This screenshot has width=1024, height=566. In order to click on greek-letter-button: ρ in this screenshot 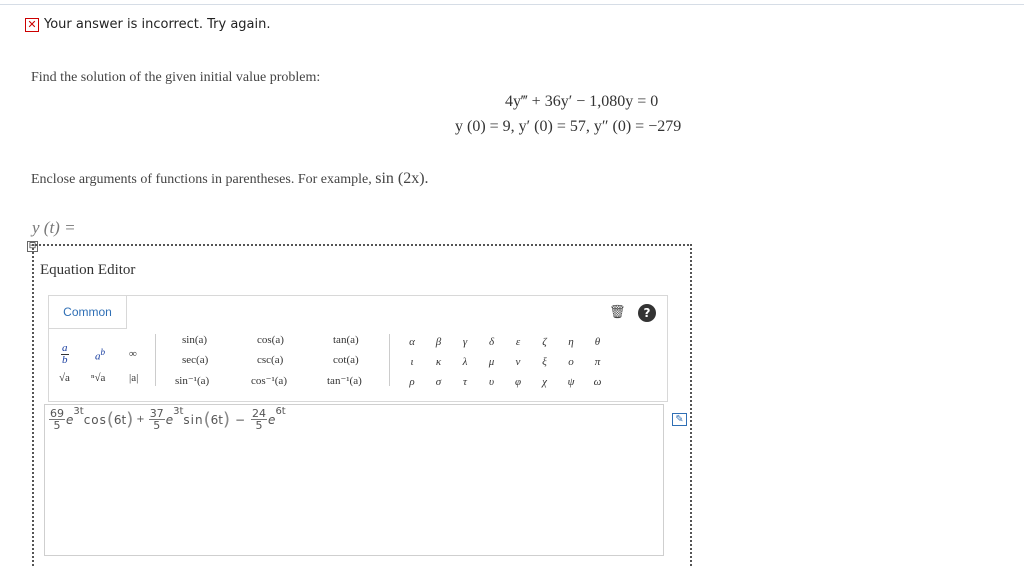, I will do `click(412, 382)`.